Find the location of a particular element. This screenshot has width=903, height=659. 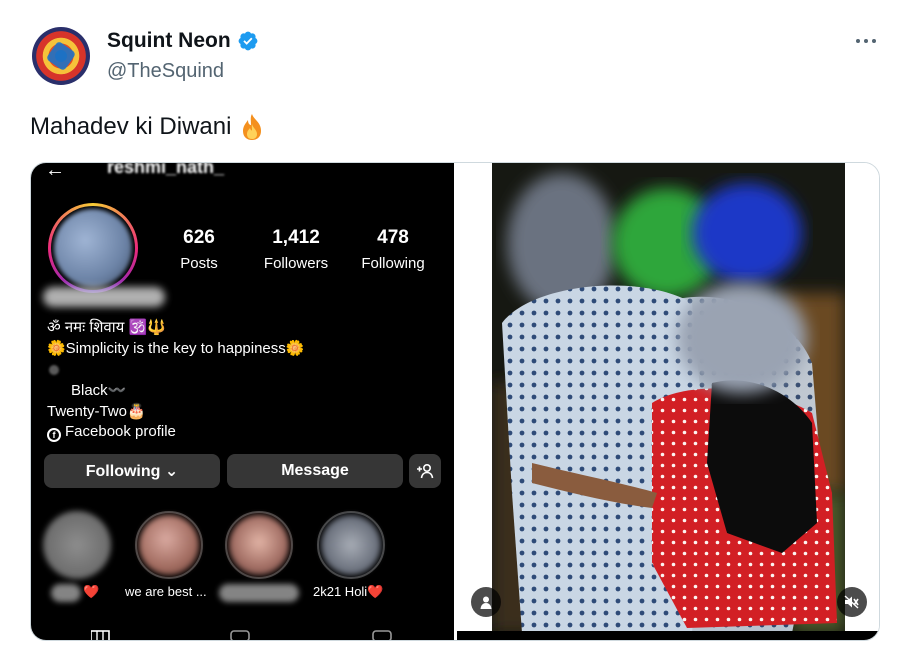

facebook-profile-link: f Facebook profile is located at coordinates (111, 432).